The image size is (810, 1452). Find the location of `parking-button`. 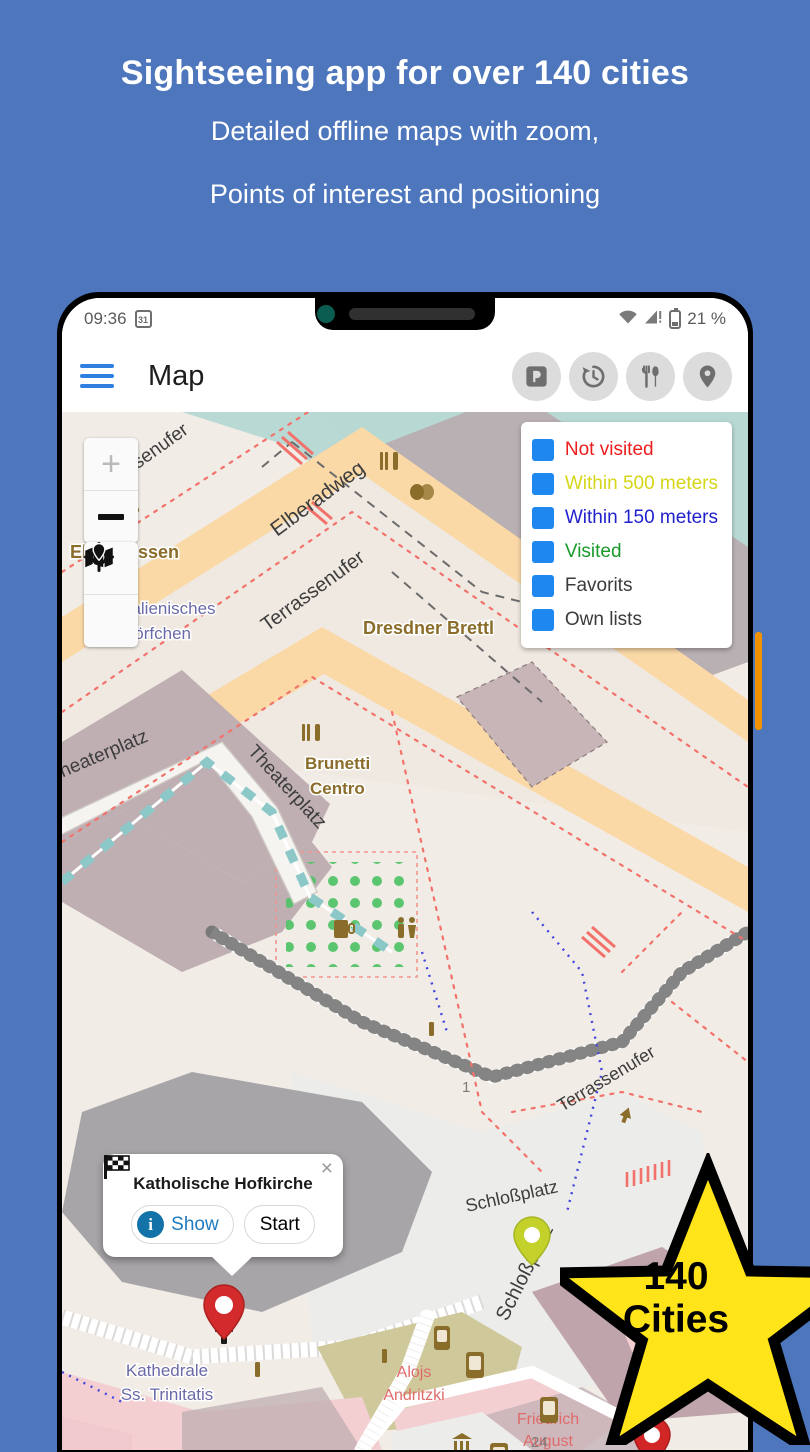

parking-button is located at coordinates (536, 376).